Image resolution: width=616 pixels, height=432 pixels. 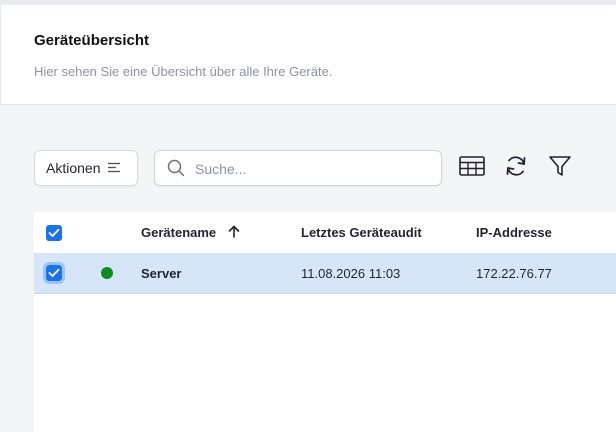 I want to click on column-header-last-audit: Letztes Geräteaudit, so click(x=361, y=232).